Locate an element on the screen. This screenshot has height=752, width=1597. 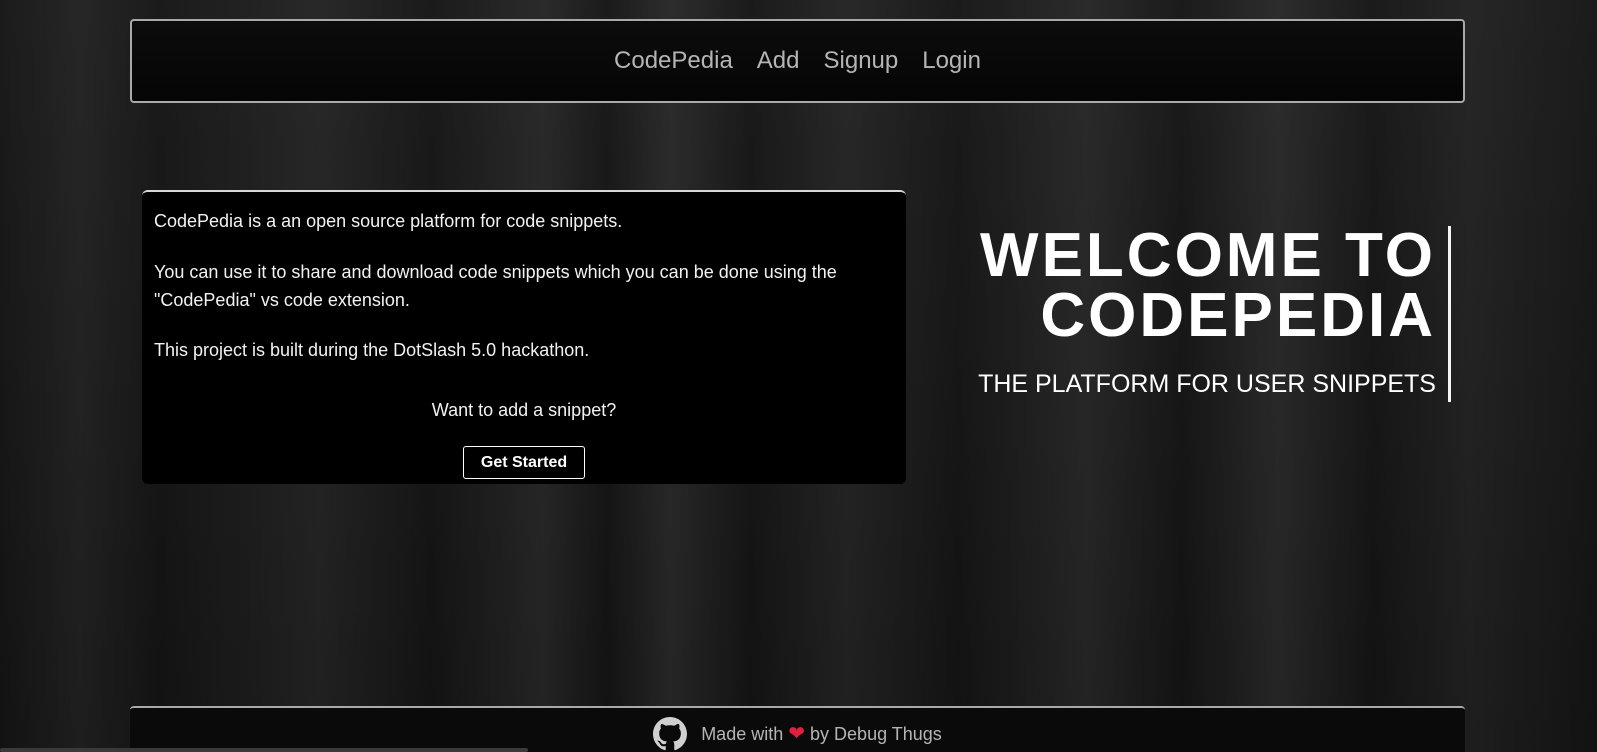
hero-title-line-2: CODEPEDIA is located at coordinates (1238, 315).